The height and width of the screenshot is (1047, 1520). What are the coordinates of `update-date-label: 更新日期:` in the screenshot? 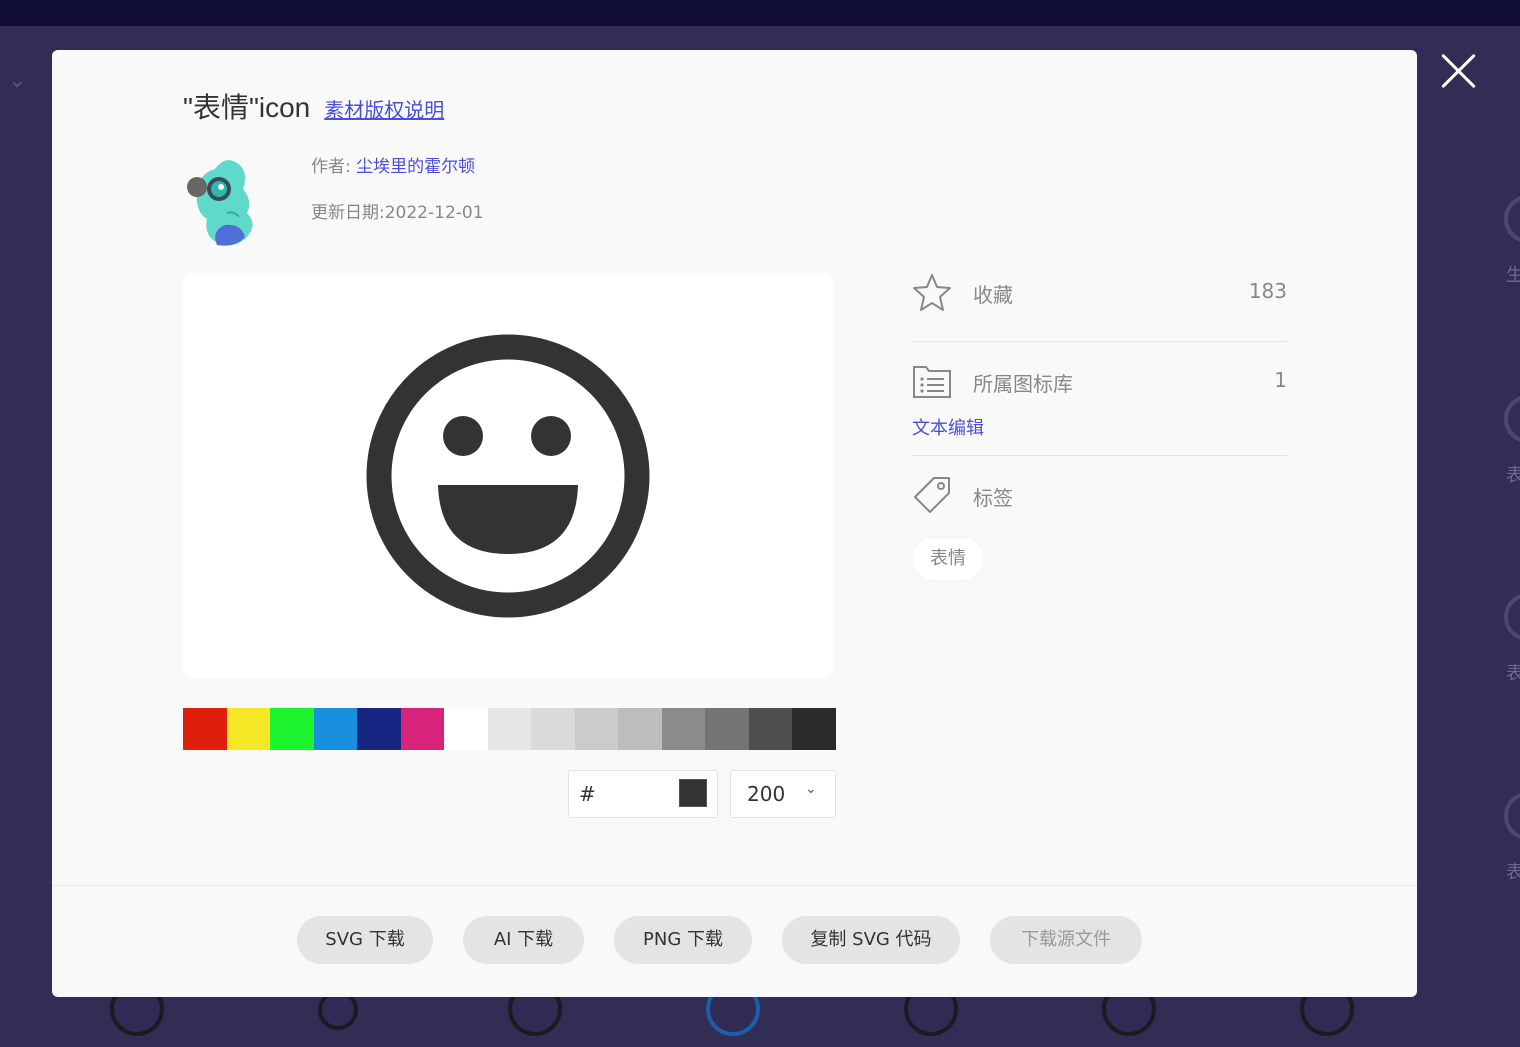 It's located at (348, 213).